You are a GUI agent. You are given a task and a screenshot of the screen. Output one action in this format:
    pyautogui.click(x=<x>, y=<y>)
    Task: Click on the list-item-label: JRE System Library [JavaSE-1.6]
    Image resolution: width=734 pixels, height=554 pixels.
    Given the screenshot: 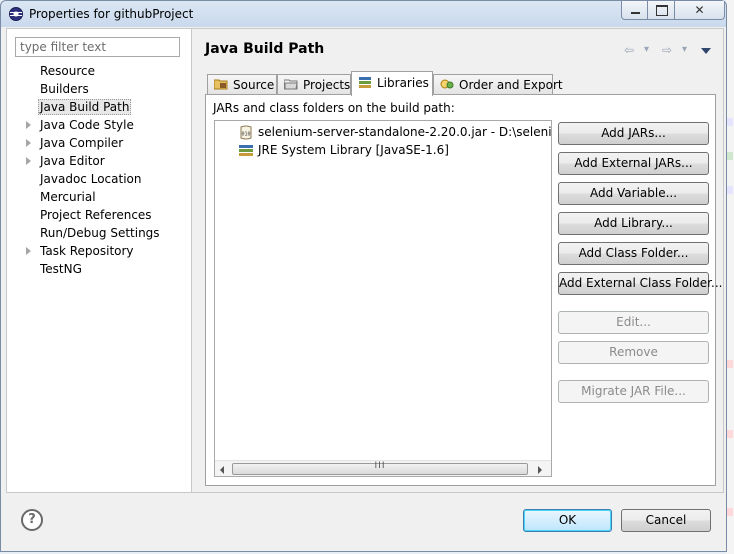 What is the action you would take?
    pyautogui.click(x=353, y=150)
    